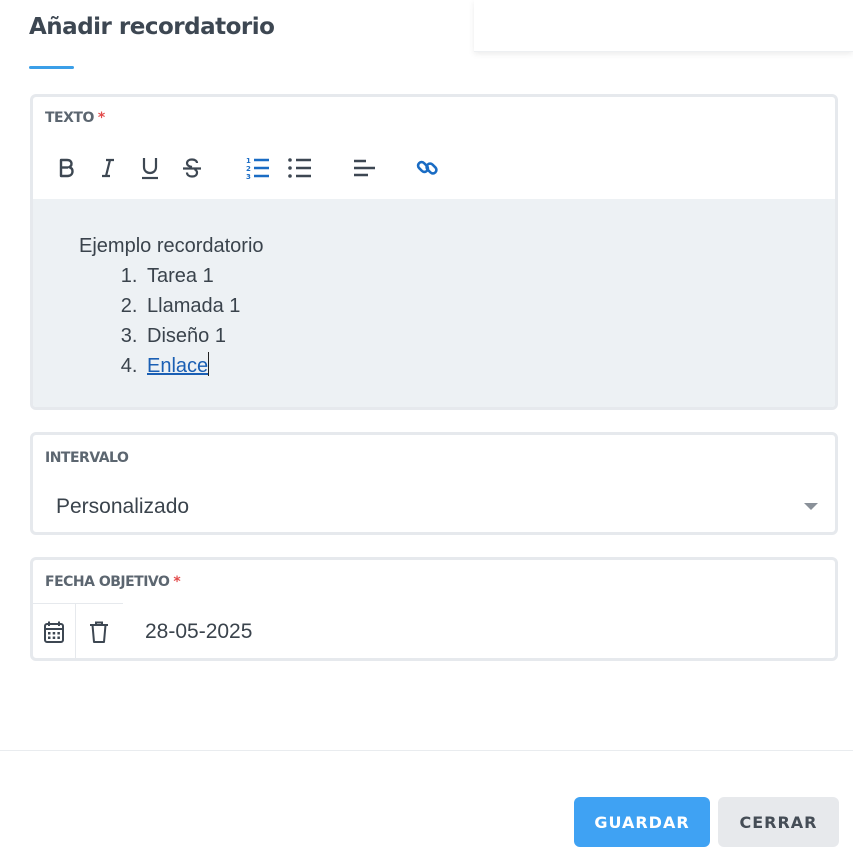 This screenshot has height=852, width=853. I want to click on top-right-panel, so click(663, 26).